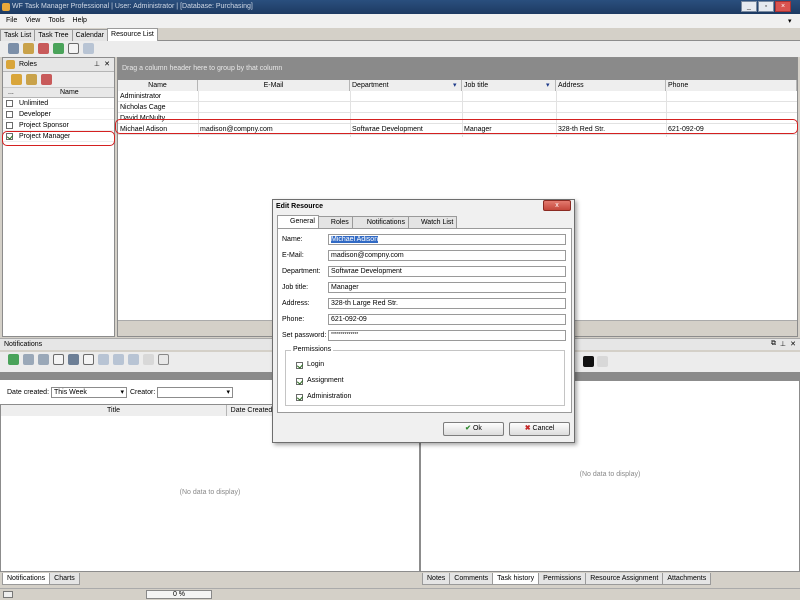 The image size is (800, 600). Describe the element at coordinates (588, 361) in the screenshot. I see `color-picker-icon` at that location.